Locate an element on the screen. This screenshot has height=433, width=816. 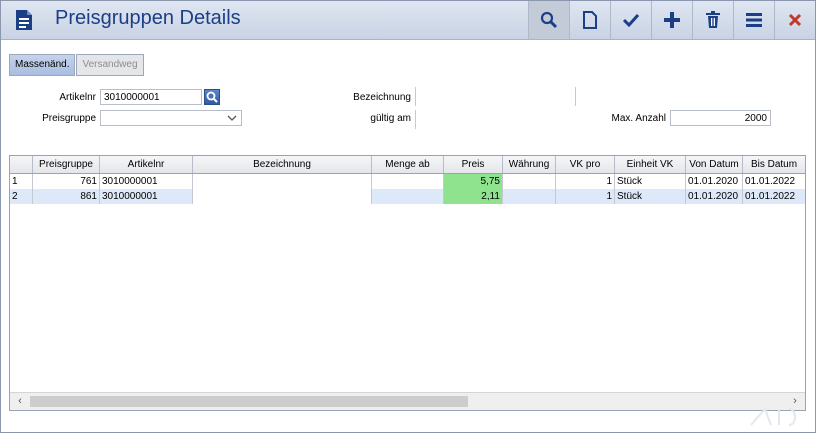
add-button is located at coordinates (671, 20).